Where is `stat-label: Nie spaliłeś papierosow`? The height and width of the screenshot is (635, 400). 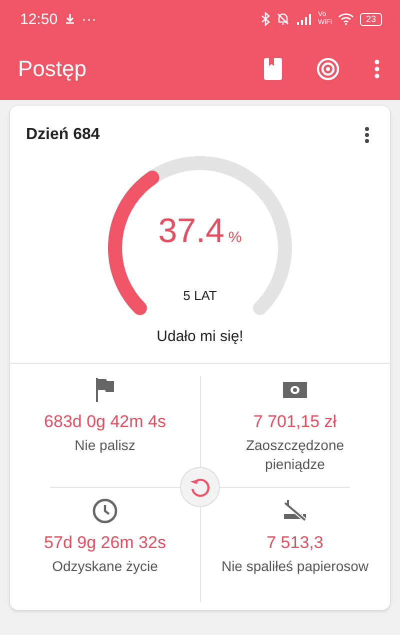
stat-label: Nie spaliłeś papierosow is located at coordinates (295, 566).